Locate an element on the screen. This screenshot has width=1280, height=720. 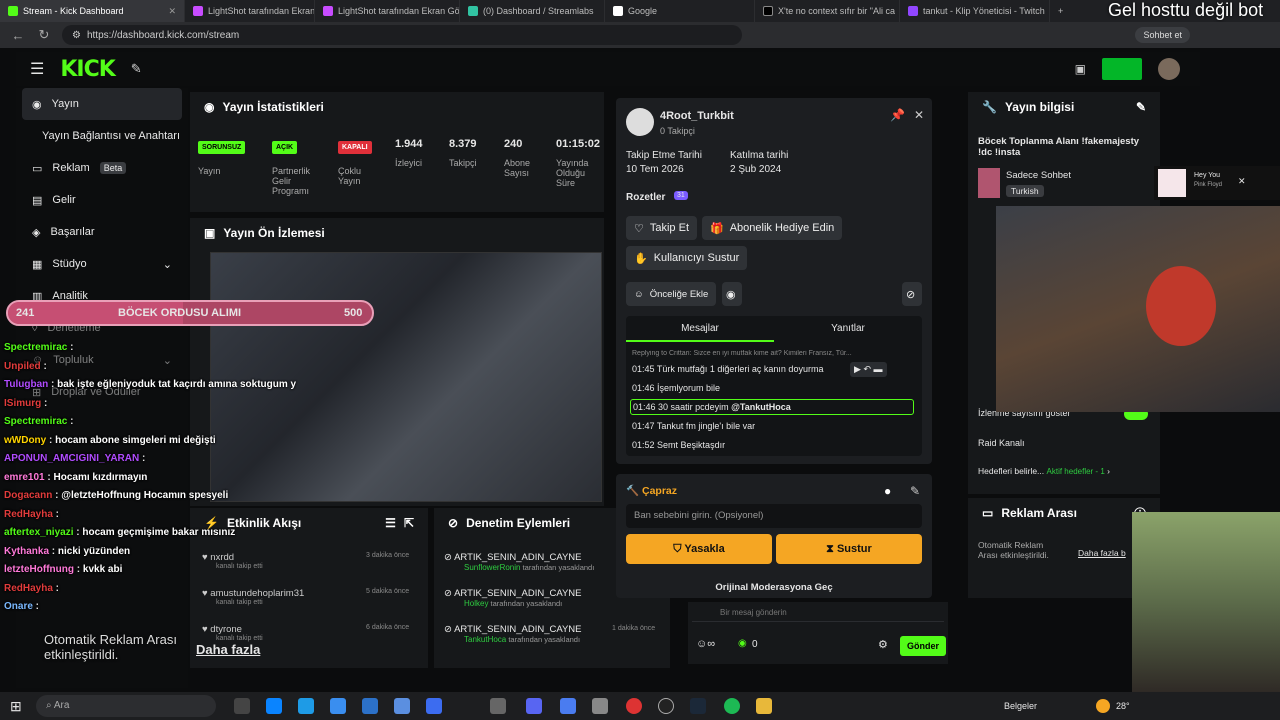
url-field: ⚙ https://dashboard.kick.com/stream is located at coordinates (402, 35).